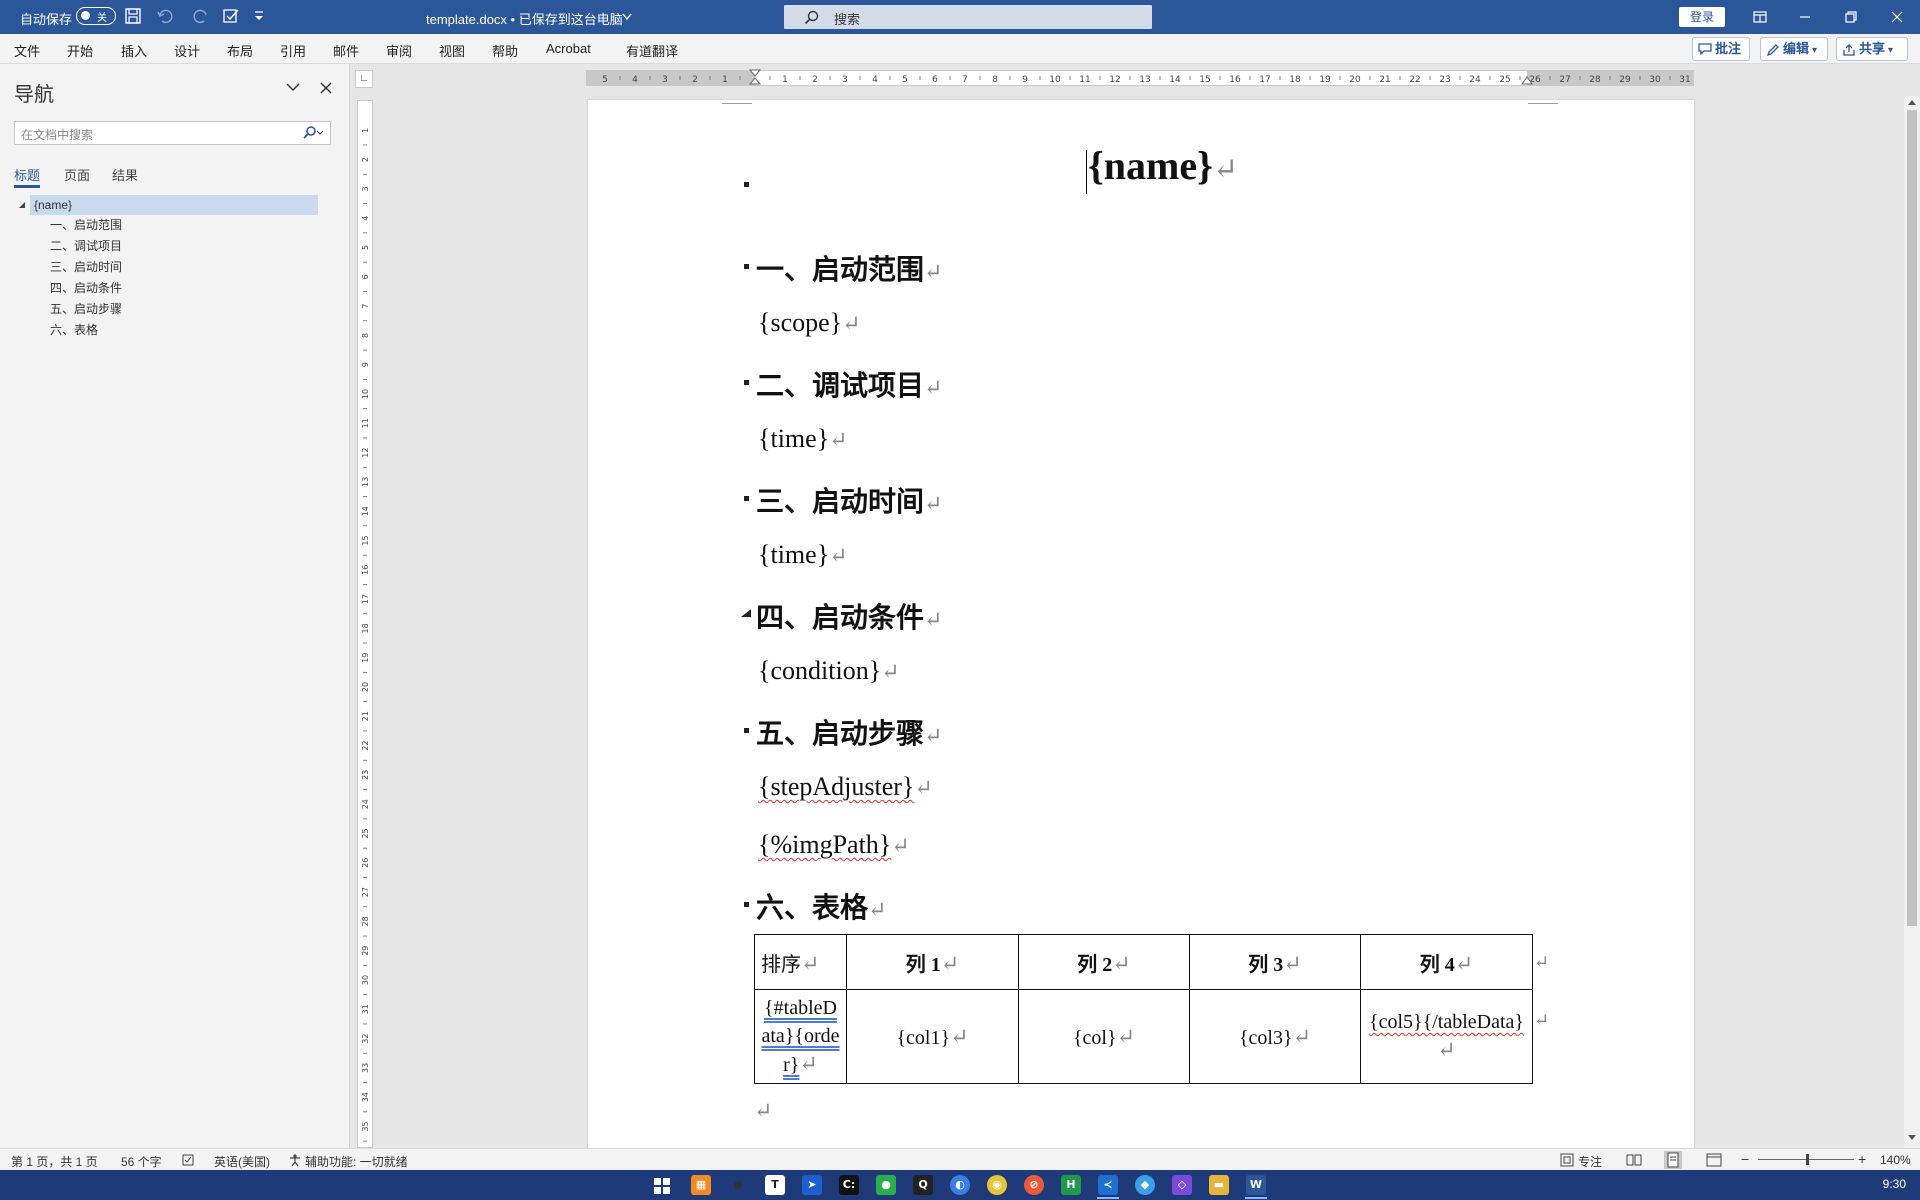  Describe the element at coordinates (524, 18) in the screenshot. I see `document-title: template.docx • 已保存到这台电脑` at that location.